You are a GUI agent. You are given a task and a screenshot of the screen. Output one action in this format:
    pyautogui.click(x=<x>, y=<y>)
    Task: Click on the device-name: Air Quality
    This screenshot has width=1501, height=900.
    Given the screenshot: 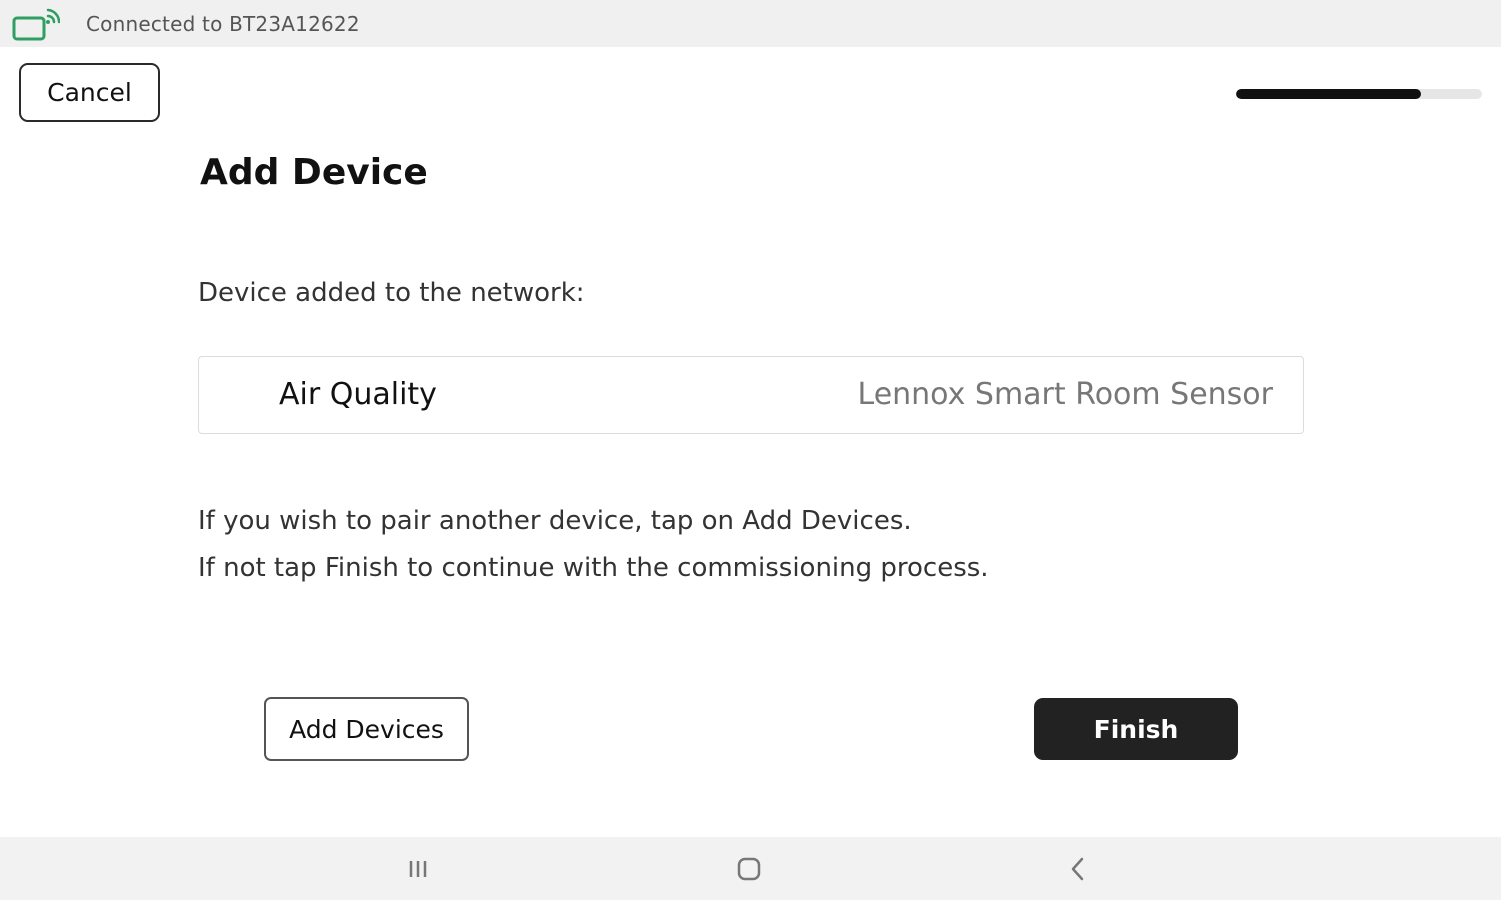 What is the action you would take?
    pyautogui.click(x=358, y=394)
    